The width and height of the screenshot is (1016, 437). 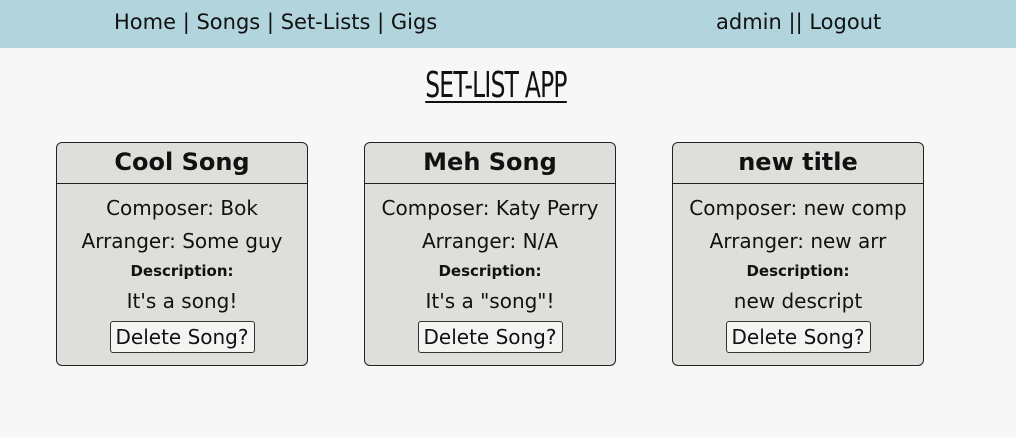 What do you see at coordinates (798, 254) in the screenshot?
I see `song-card: new title Composer: new comp Arranger` at bounding box center [798, 254].